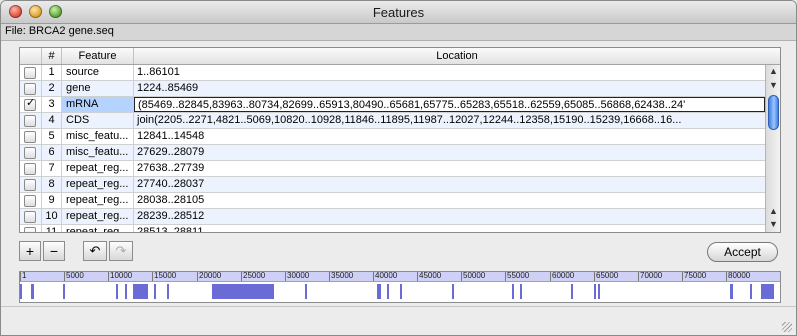 This screenshot has height=336, width=797. I want to click on add-feature-button: +, so click(30, 251).